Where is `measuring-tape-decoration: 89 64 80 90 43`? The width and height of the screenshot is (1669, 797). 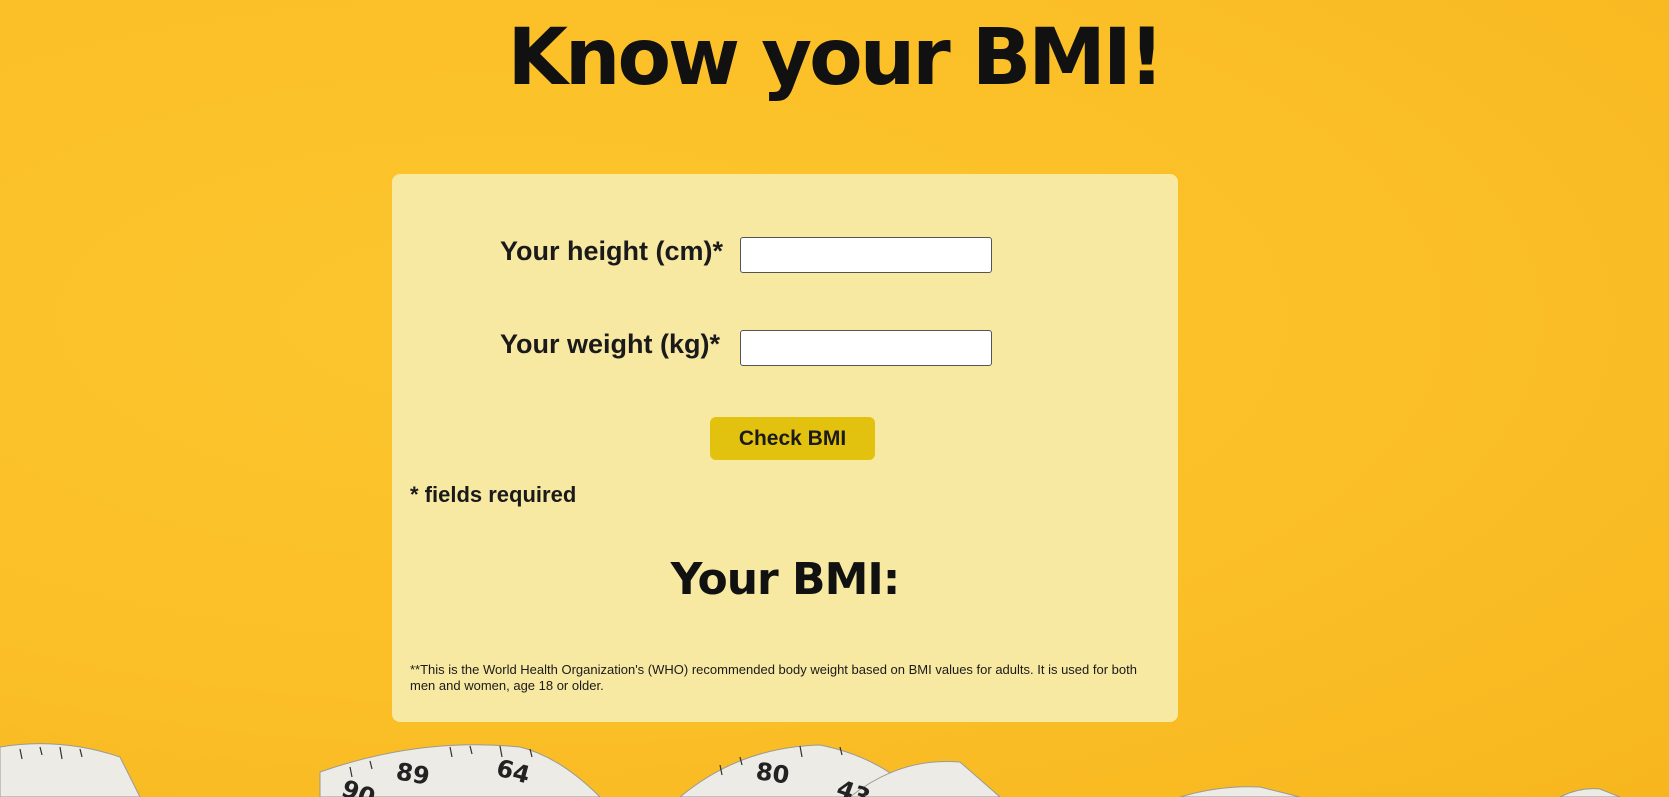
measuring-tape-decoration: 89 64 80 90 43 is located at coordinates (810, 770).